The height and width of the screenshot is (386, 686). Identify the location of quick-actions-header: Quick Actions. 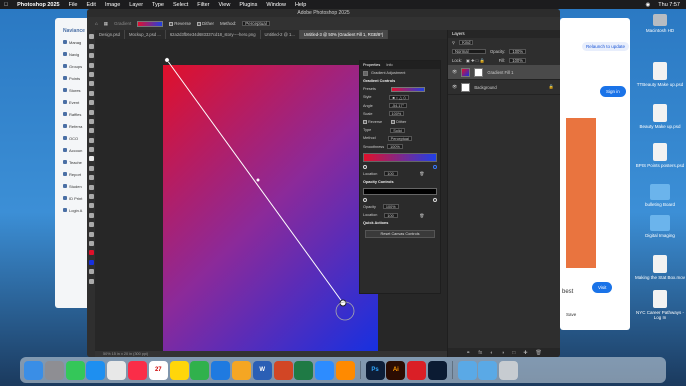
(400, 223).